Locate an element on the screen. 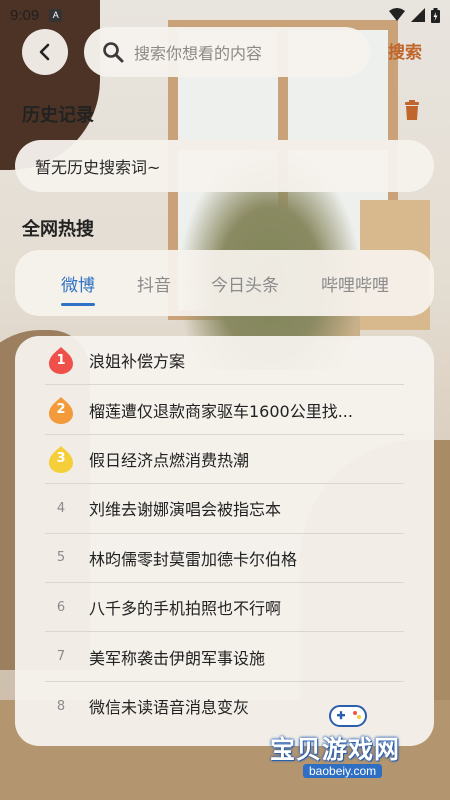 The height and width of the screenshot is (800, 450). search-button: 搜索 is located at coordinates (405, 50).